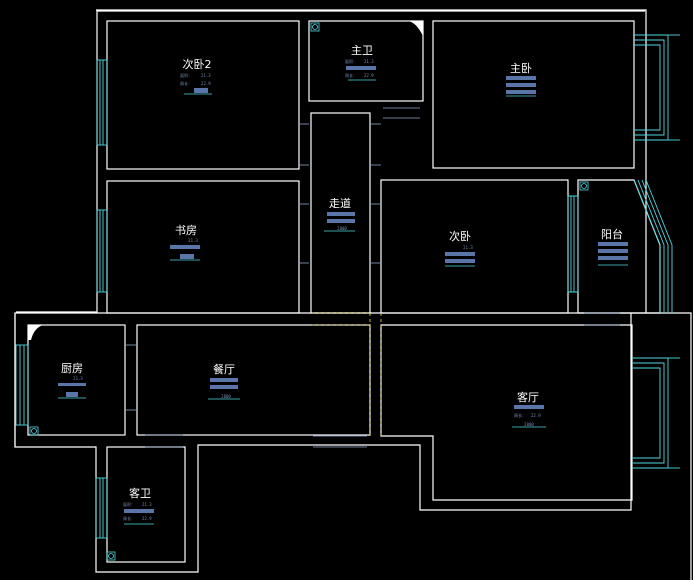 The width and height of the screenshot is (693, 580). Describe the element at coordinates (224, 381) in the screenshot. I see `label-dining: 餐厅 2800` at that location.